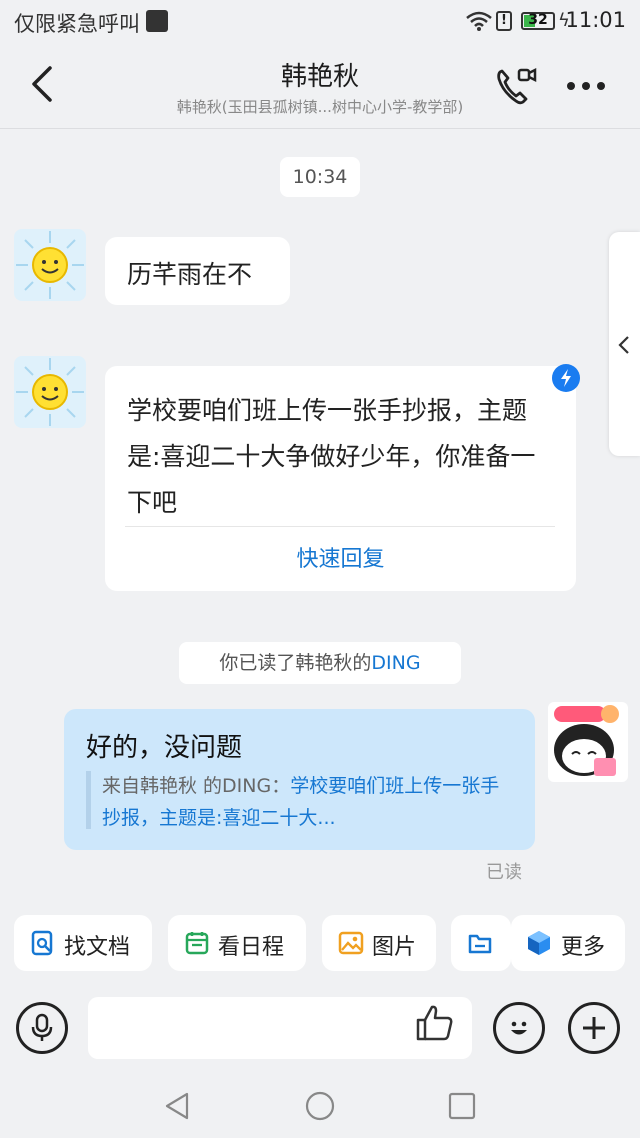  I want to click on view-schedule-button: 看日程, so click(237, 943).